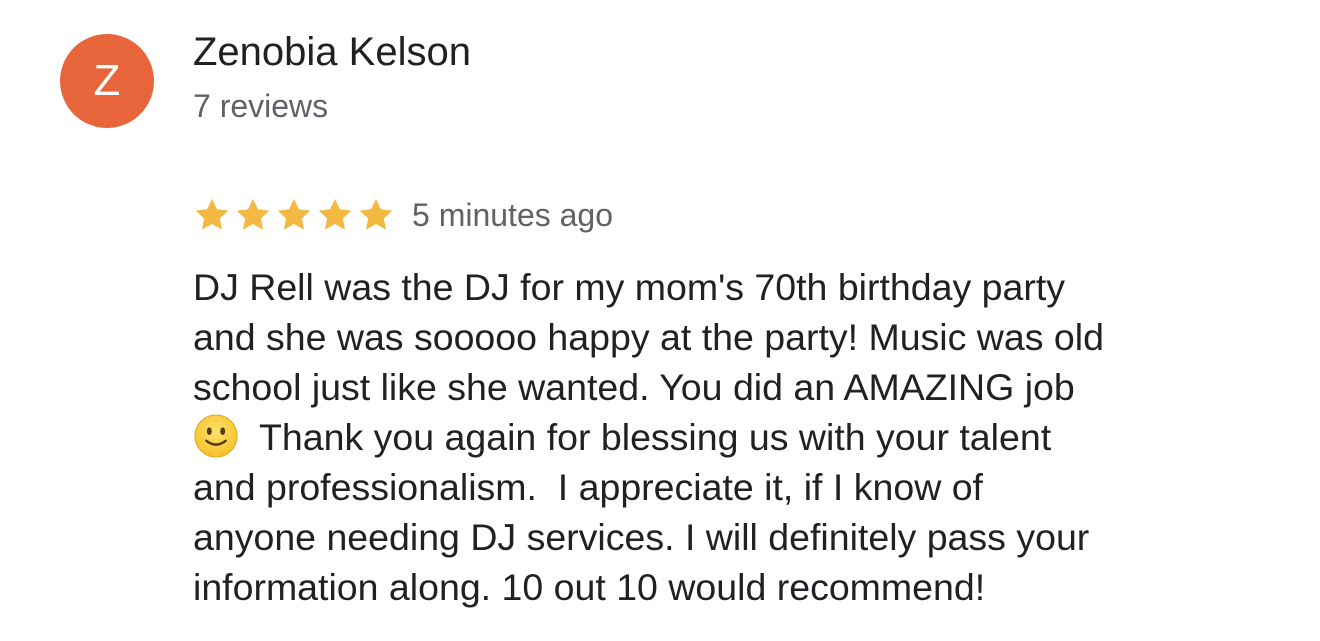  Describe the element at coordinates (403, 215) in the screenshot. I see `rating-row: 5 minutes ago` at that location.